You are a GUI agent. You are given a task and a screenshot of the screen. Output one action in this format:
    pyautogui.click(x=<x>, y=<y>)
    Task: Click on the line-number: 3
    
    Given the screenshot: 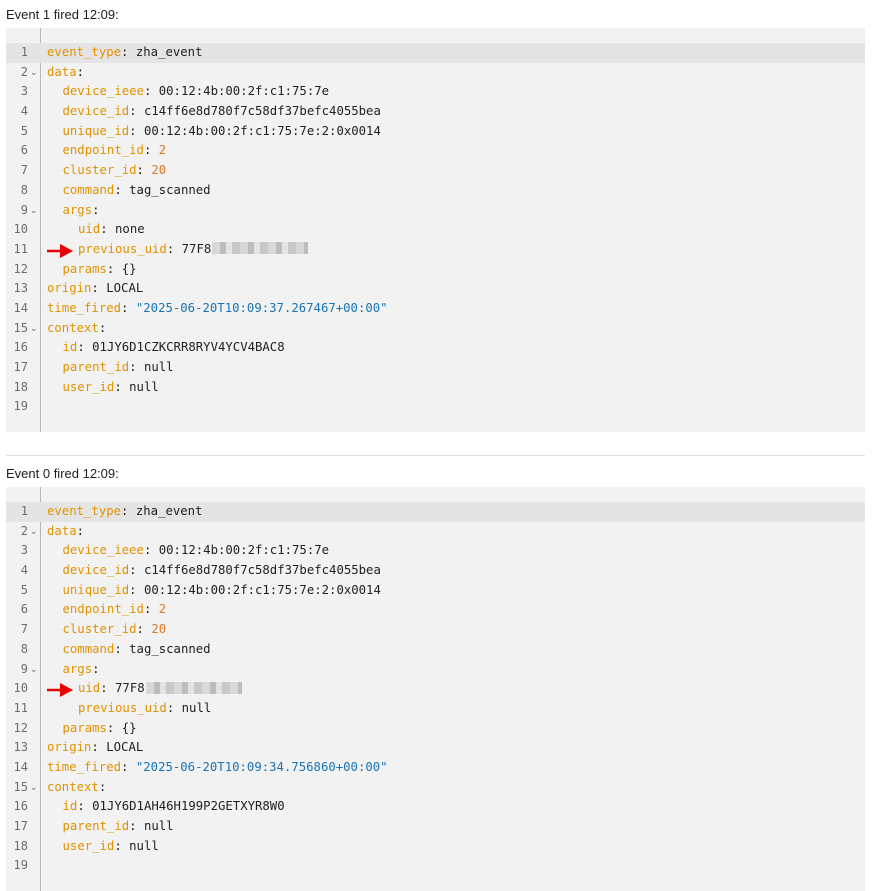 What is the action you would take?
    pyautogui.click(x=24, y=550)
    